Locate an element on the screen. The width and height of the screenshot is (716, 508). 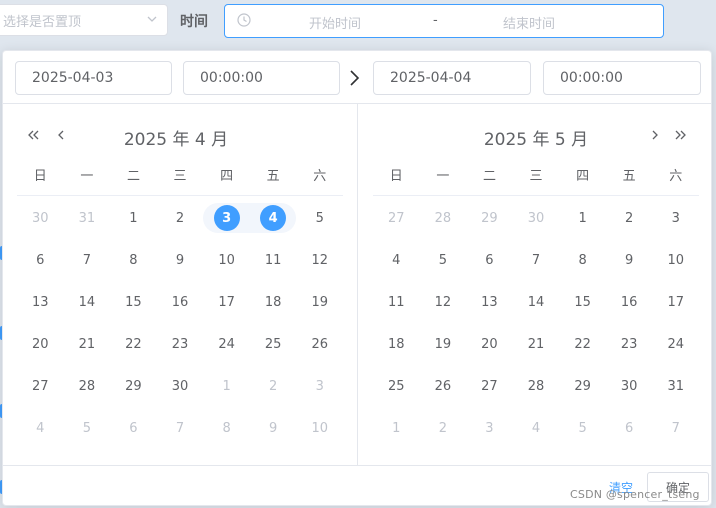
date-range-input: 开始时间 - 结束时间 is located at coordinates (444, 21).